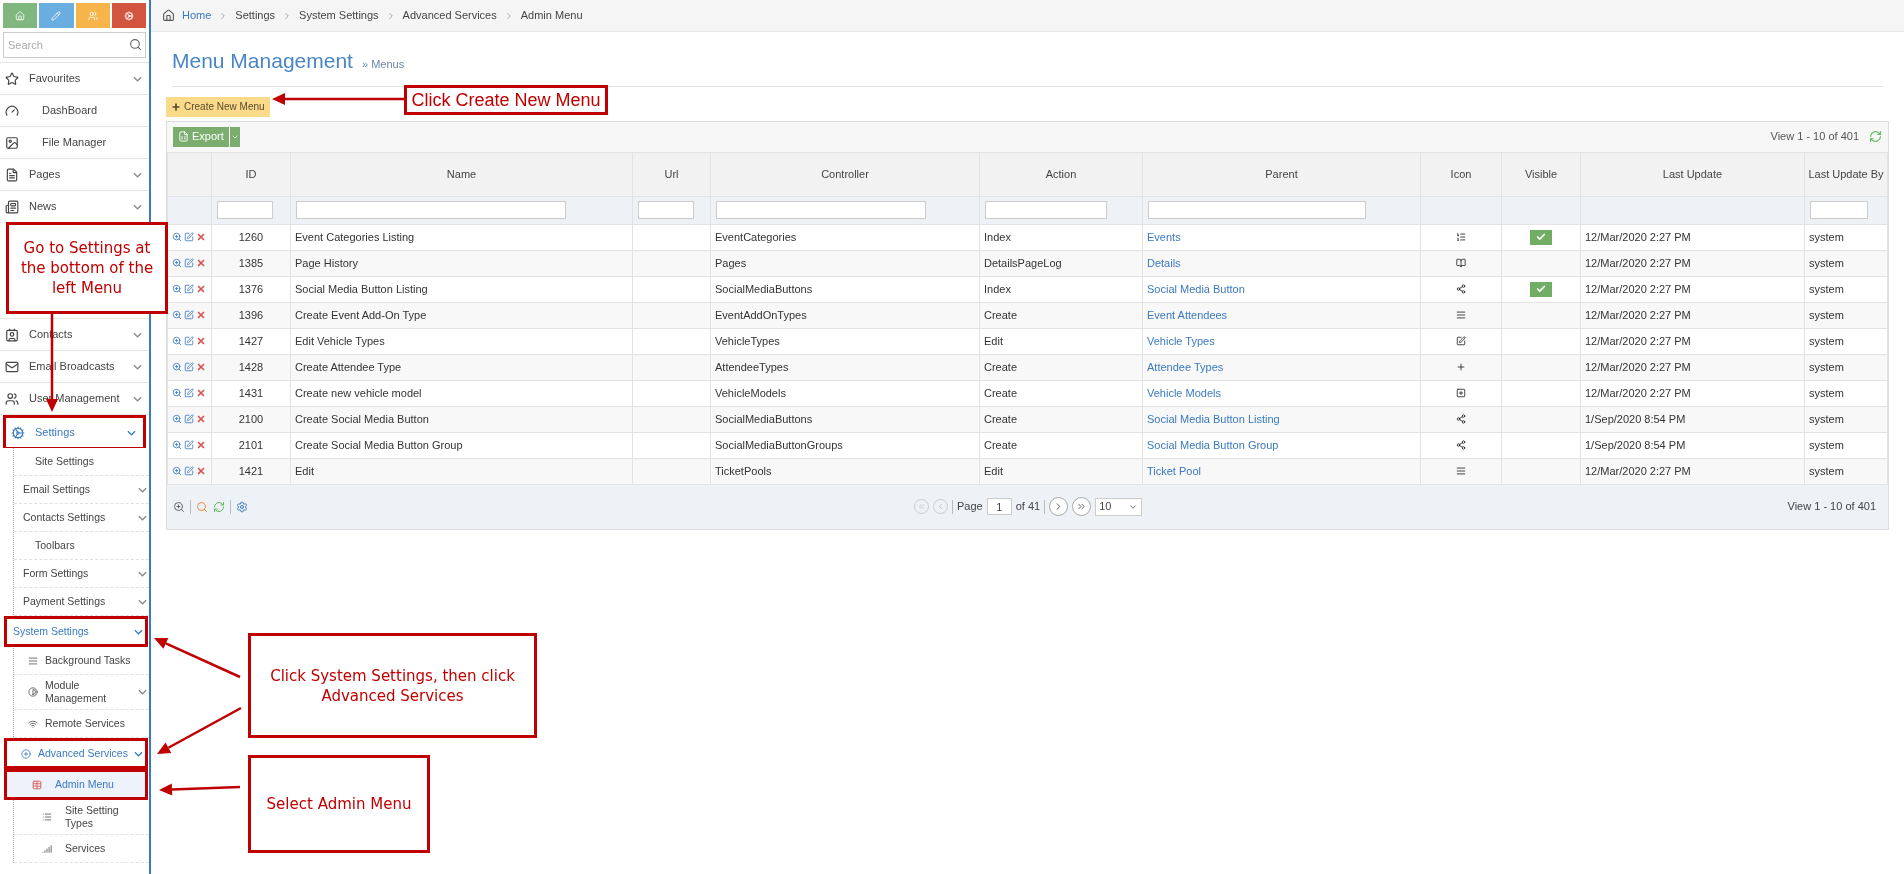  I want to click on parent-link: Social Media Button Group, so click(1281, 445).